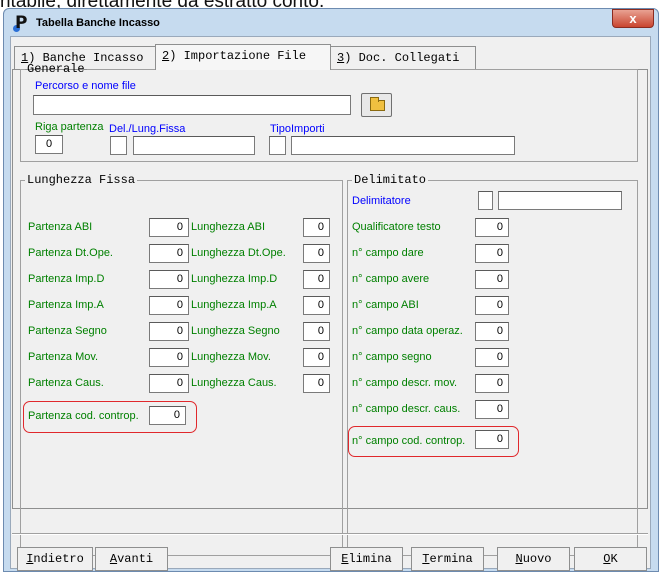 The image size is (661, 572). What do you see at coordinates (391, 279) in the screenshot?
I see `campo-avere-label: n° campo avere` at bounding box center [391, 279].